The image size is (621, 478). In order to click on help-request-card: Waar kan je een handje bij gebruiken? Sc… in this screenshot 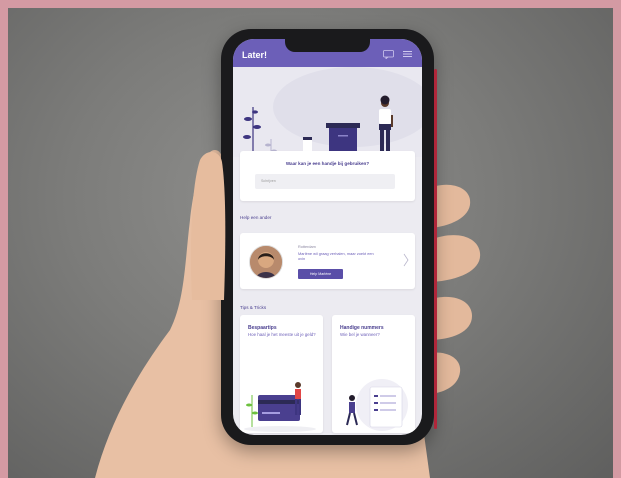, I will do `click(327, 176)`.